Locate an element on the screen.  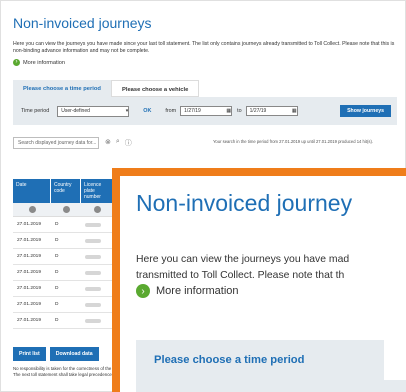
table-actions: Print list Download data is located at coordinates (56, 354).